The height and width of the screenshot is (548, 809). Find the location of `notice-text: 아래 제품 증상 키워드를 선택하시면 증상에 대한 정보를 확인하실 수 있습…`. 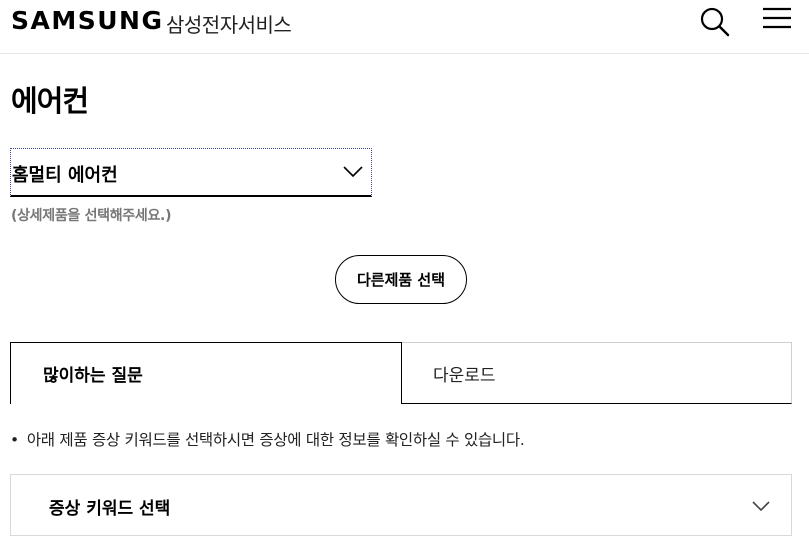

notice-text: 아래 제품 증상 키워드를 선택하시면 증상에 대한 정보를 확인하실 수 있습… is located at coordinates (275, 440).